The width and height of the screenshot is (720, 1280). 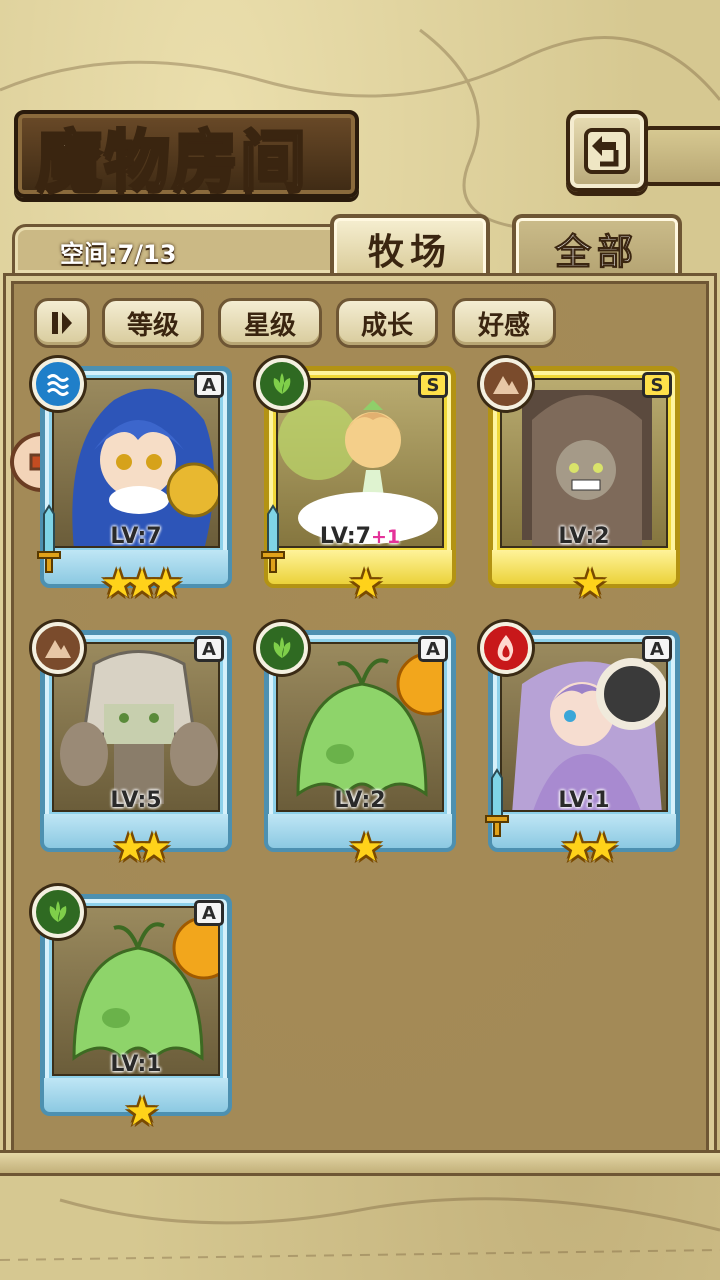 I want to click on monster-card: A LV:7 ★★★, so click(x=132, y=481).